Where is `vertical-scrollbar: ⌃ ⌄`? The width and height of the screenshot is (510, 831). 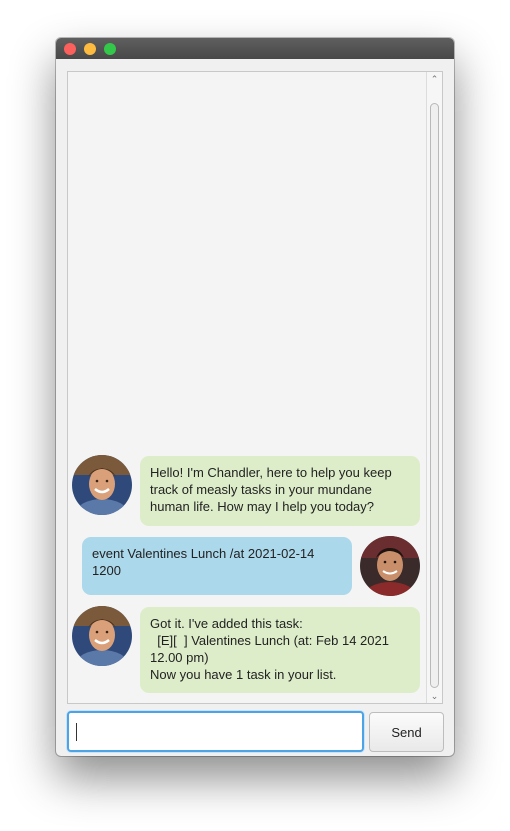 vertical-scrollbar: ⌃ ⌄ is located at coordinates (434, 387).